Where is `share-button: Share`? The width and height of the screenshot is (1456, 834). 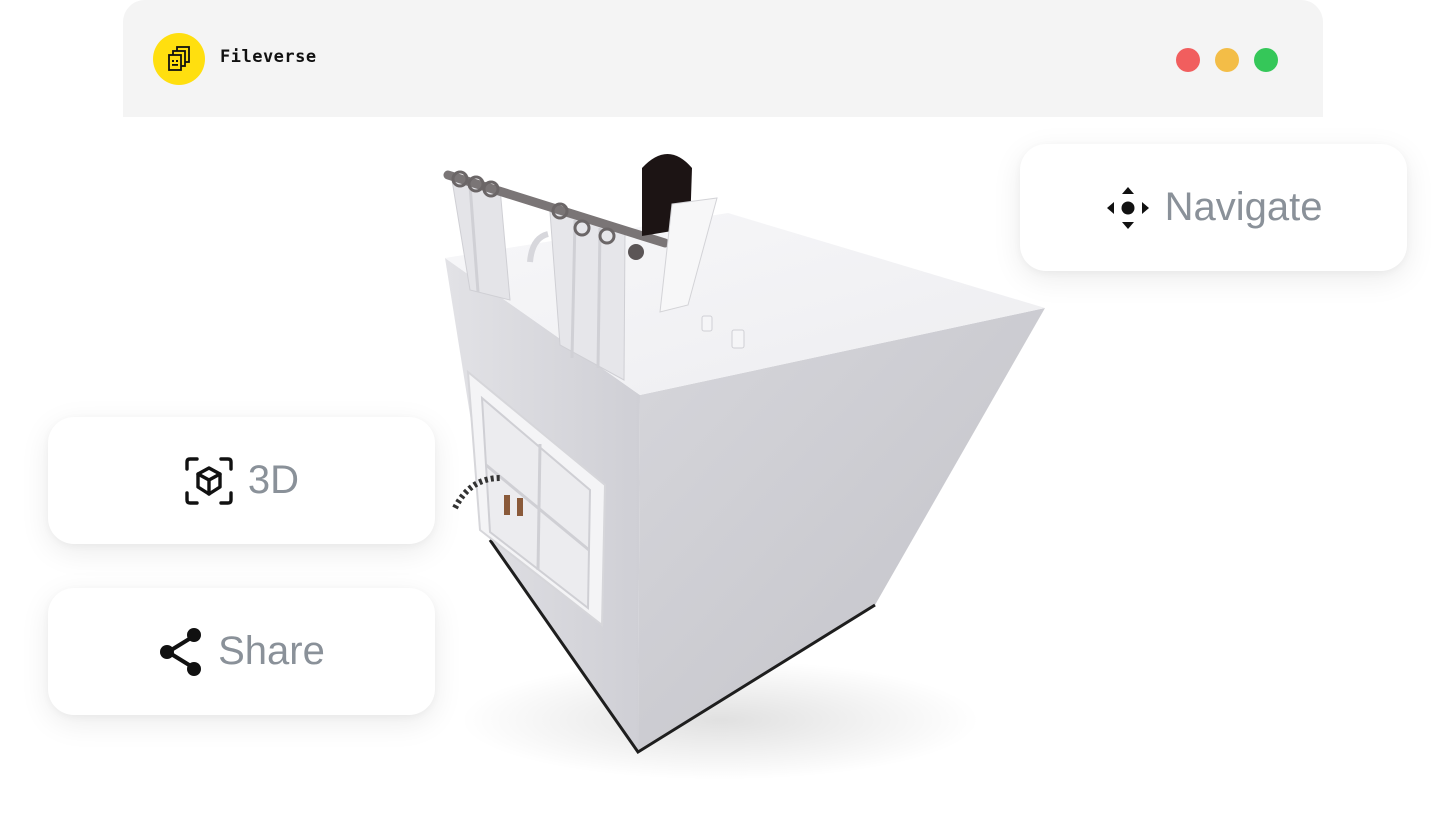
share-button: Share is located at coordinates (241, 651).